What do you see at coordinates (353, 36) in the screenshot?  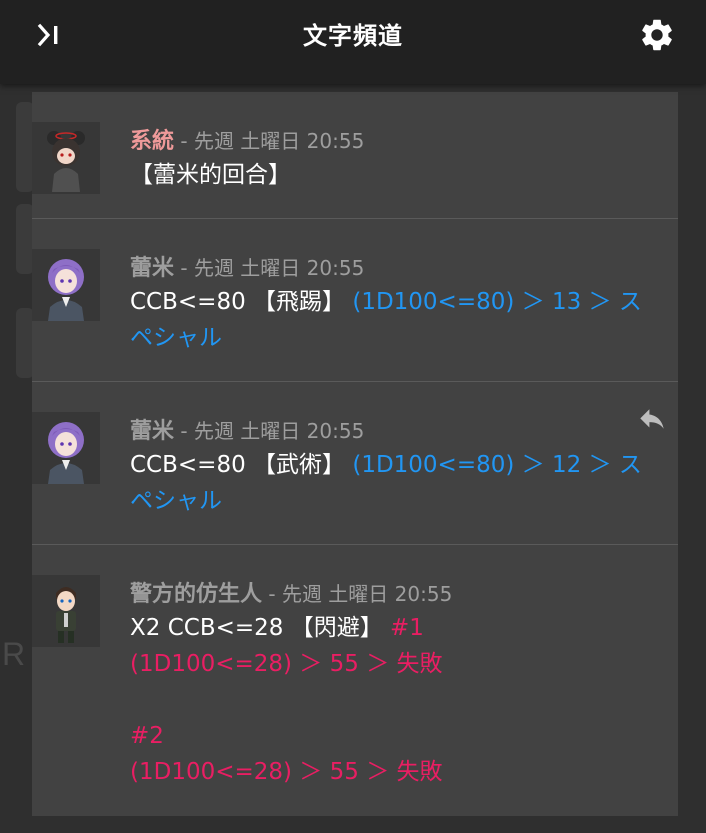 I see `channel-title: 文字頻道` at bounding box center [353, 36].